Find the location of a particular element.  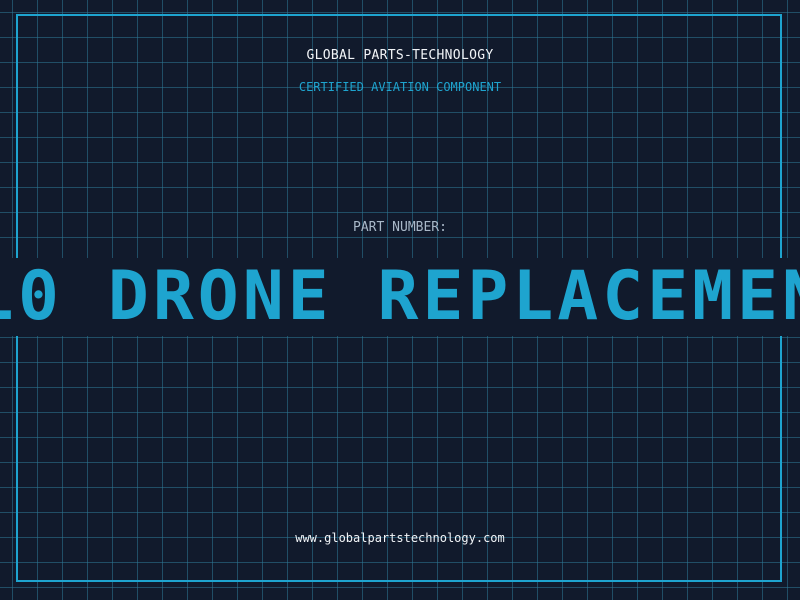

certification-subtitle: CERTIFIED AVIATION COMPONENT is located at coordinates (400, 87).